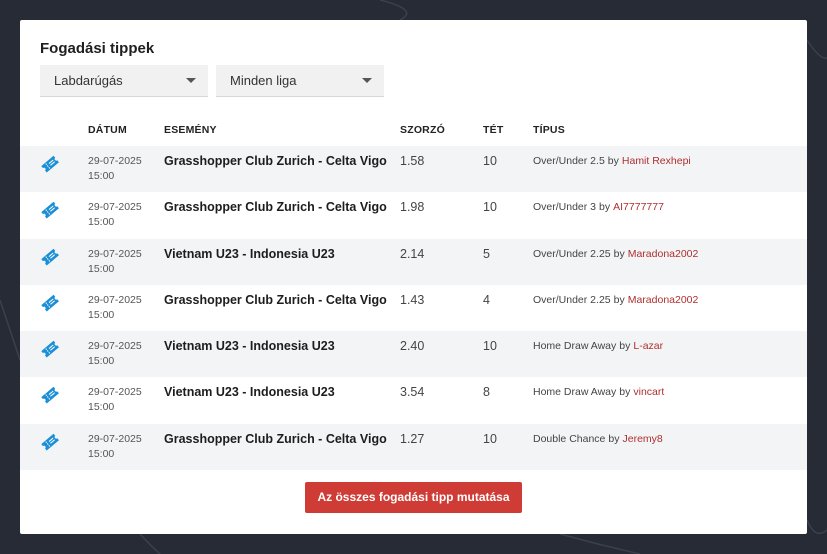 The image size is (827, 554). Describe the element at coordinates (642, 439) in the screenshot. I see `tip-user-link: Jeremy8` at that location.